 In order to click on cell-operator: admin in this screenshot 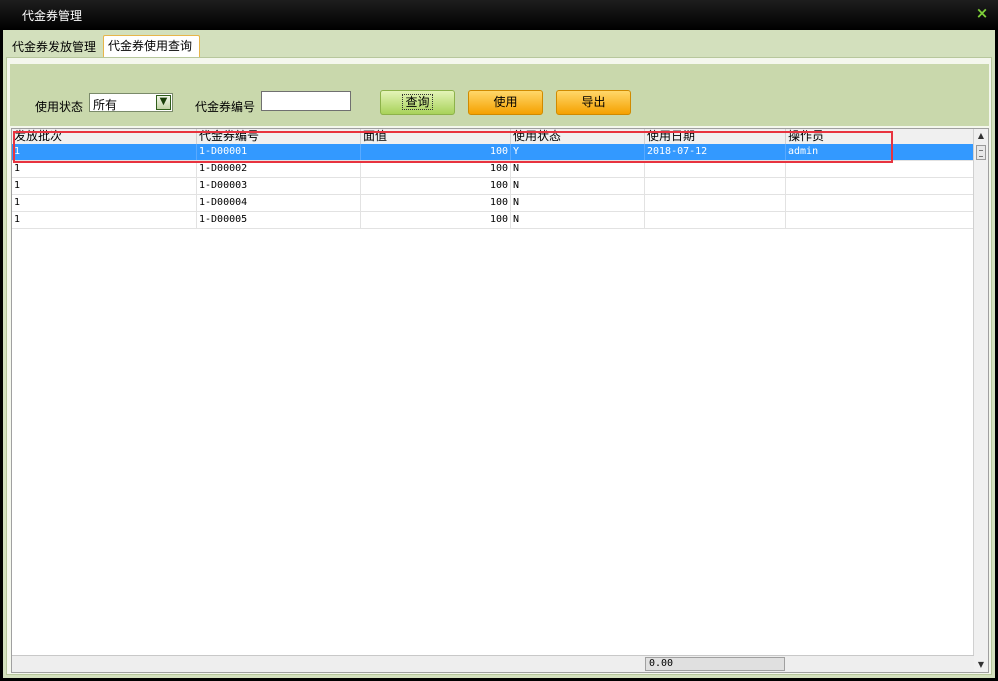, I will do `click(880, 152)`.